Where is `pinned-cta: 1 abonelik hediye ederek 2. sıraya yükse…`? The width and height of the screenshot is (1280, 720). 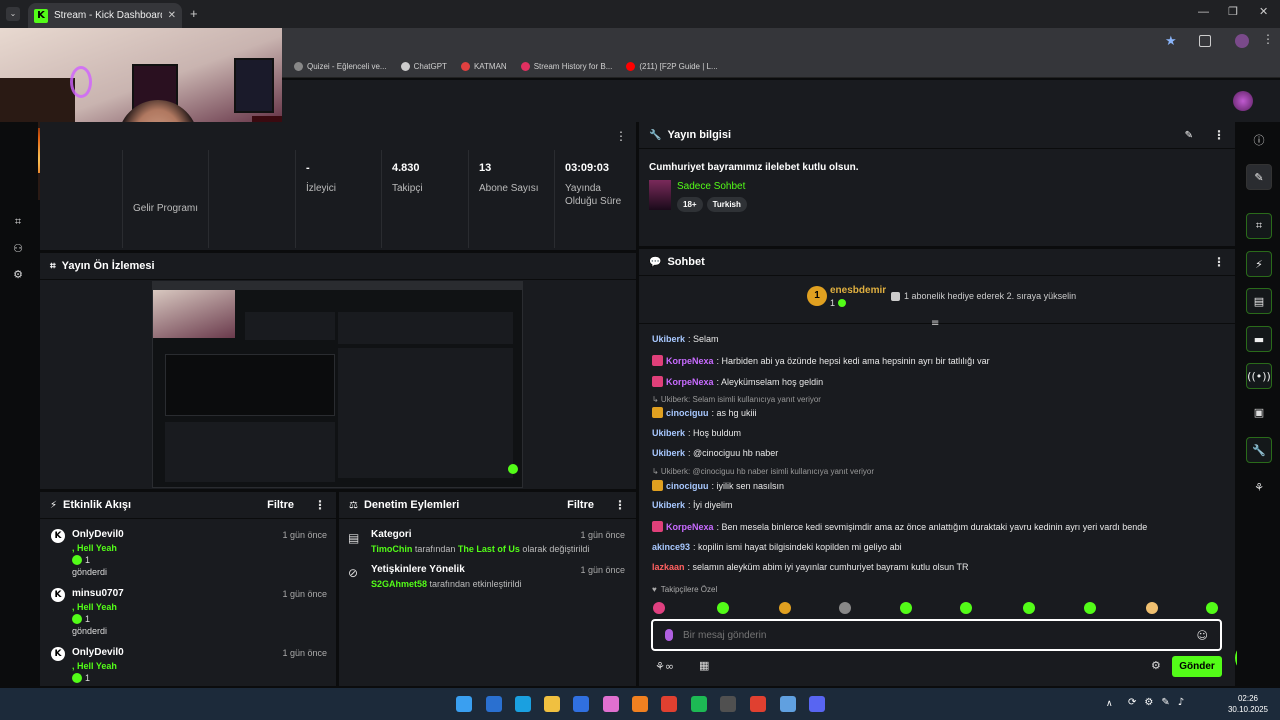
pinned-cta: 1 abonelik hediye ederek 2. sıraya yükse… is located at coordinates (983, 296).